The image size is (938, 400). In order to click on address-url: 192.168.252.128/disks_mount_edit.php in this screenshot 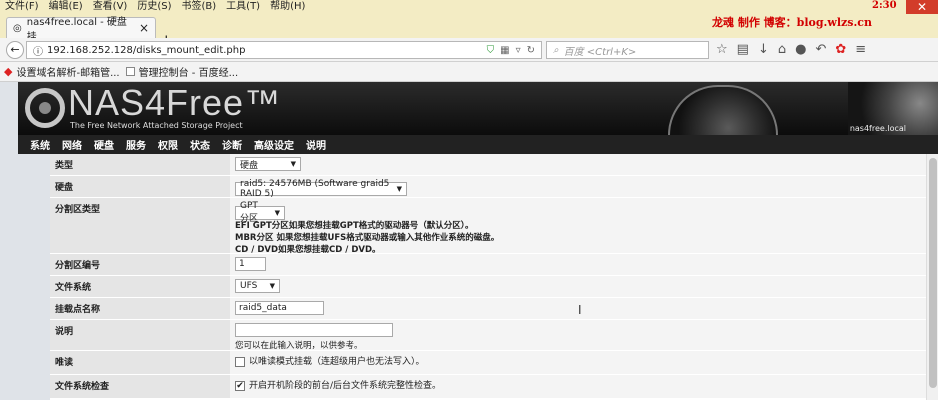, I will do `click(146, 50)`.